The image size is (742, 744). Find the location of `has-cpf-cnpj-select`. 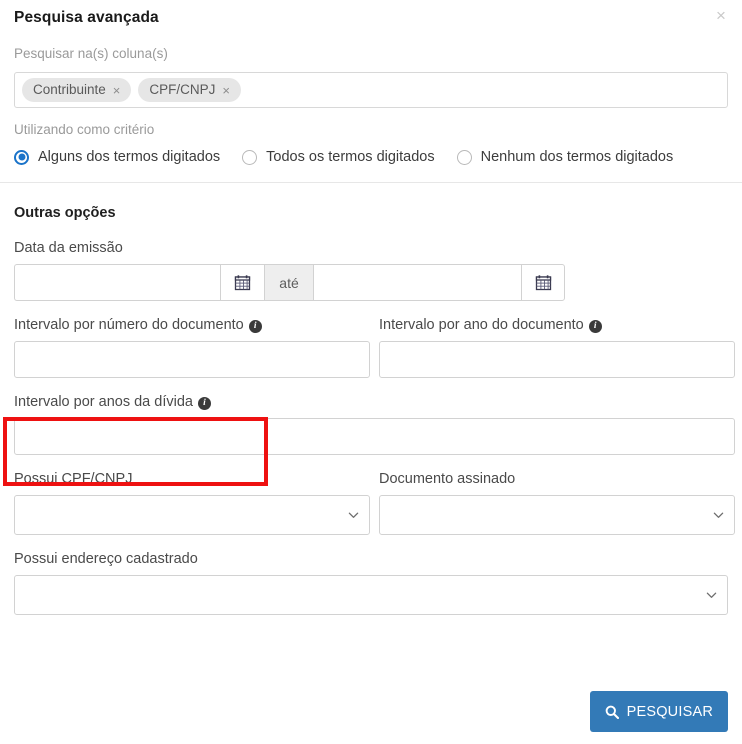

has-cpf-cnpj-select is located at coordinates (192, 515).